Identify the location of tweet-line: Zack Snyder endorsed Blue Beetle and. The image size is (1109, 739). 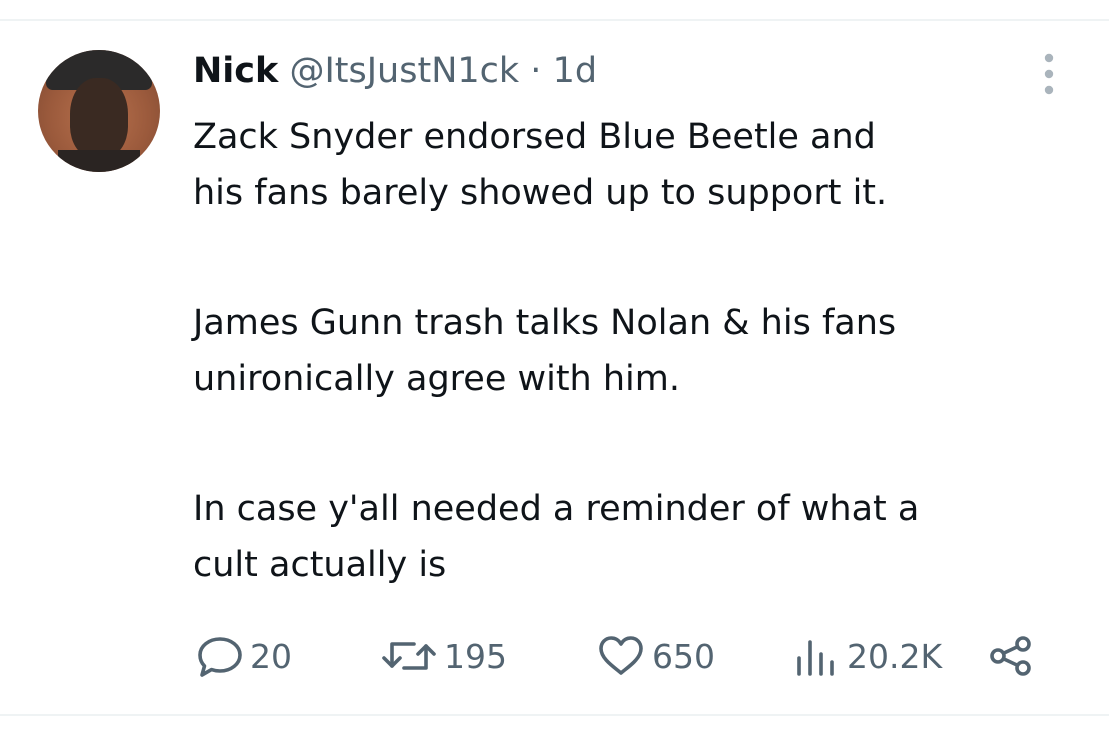
(534, 137).